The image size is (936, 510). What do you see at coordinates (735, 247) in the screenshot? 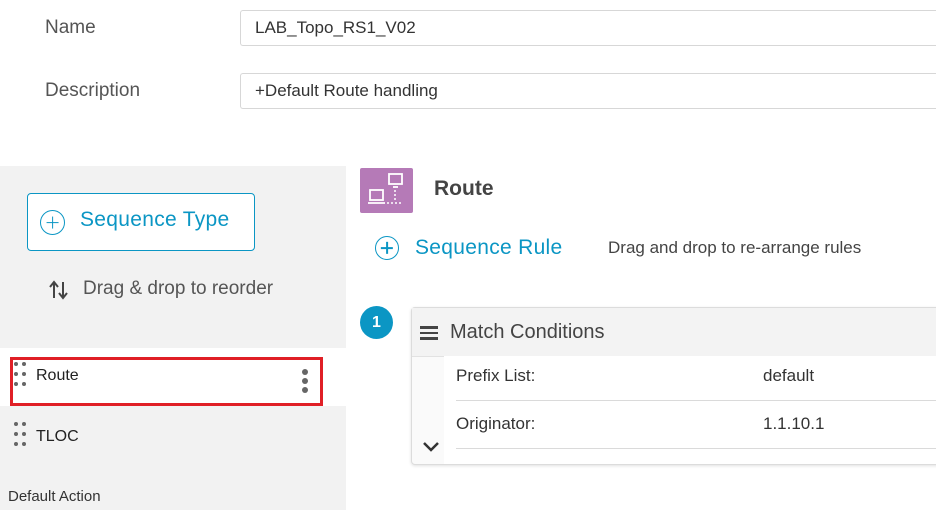
I see `rearrange-hint: Drag and drop to re-arrange rules` at bounding box center [735, 247].